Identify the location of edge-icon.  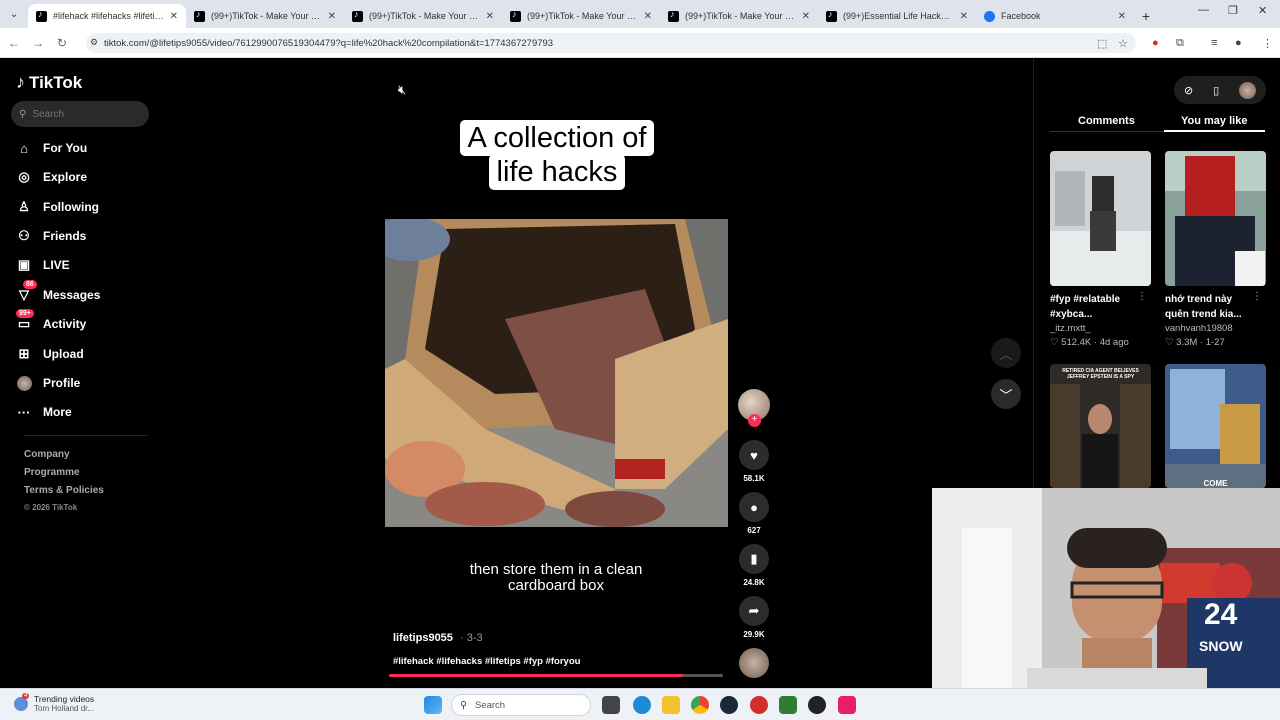
(642, 705).